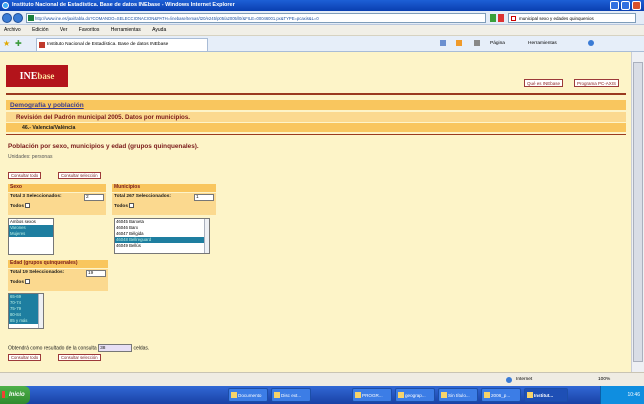 The image size is (644, 404). I want to click on live-search-icon, so click(513, 18).